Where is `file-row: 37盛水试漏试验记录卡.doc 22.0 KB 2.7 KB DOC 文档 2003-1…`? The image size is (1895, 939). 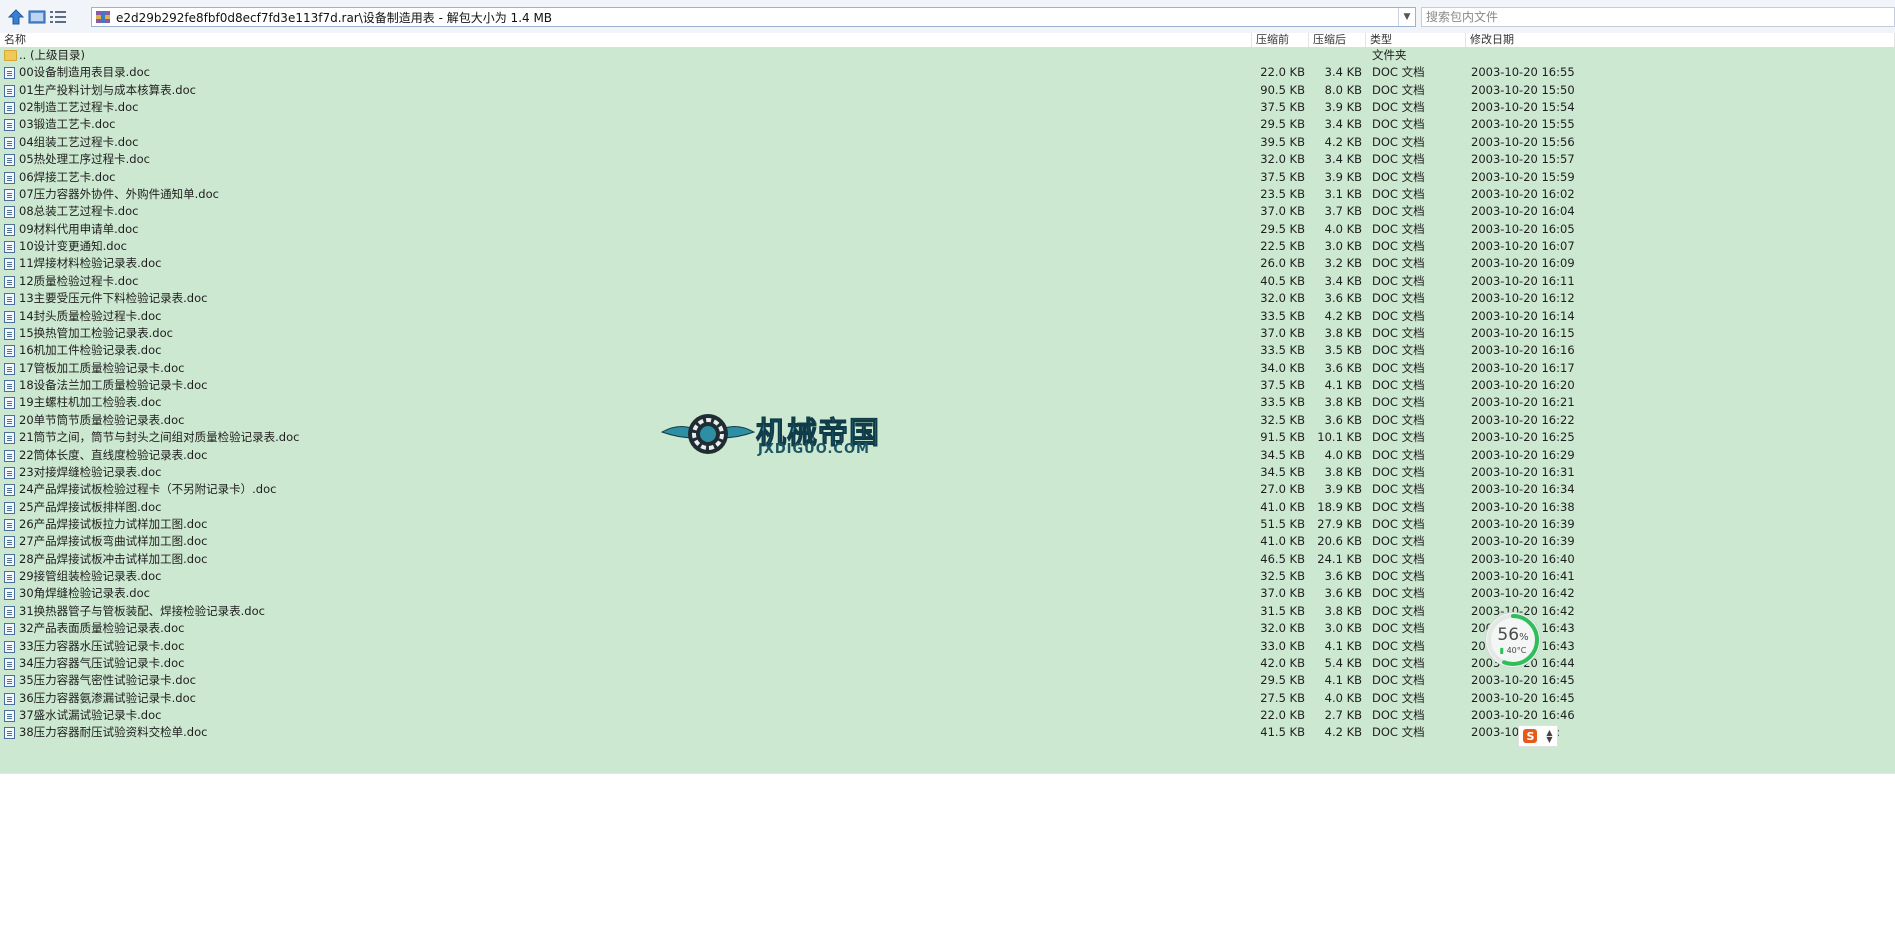
file-row: 37盛水试漏试验记录卡.doc 22.0 KB 2.7 KB DOC 文档 2003-1… is located at coordinates (947, 715).